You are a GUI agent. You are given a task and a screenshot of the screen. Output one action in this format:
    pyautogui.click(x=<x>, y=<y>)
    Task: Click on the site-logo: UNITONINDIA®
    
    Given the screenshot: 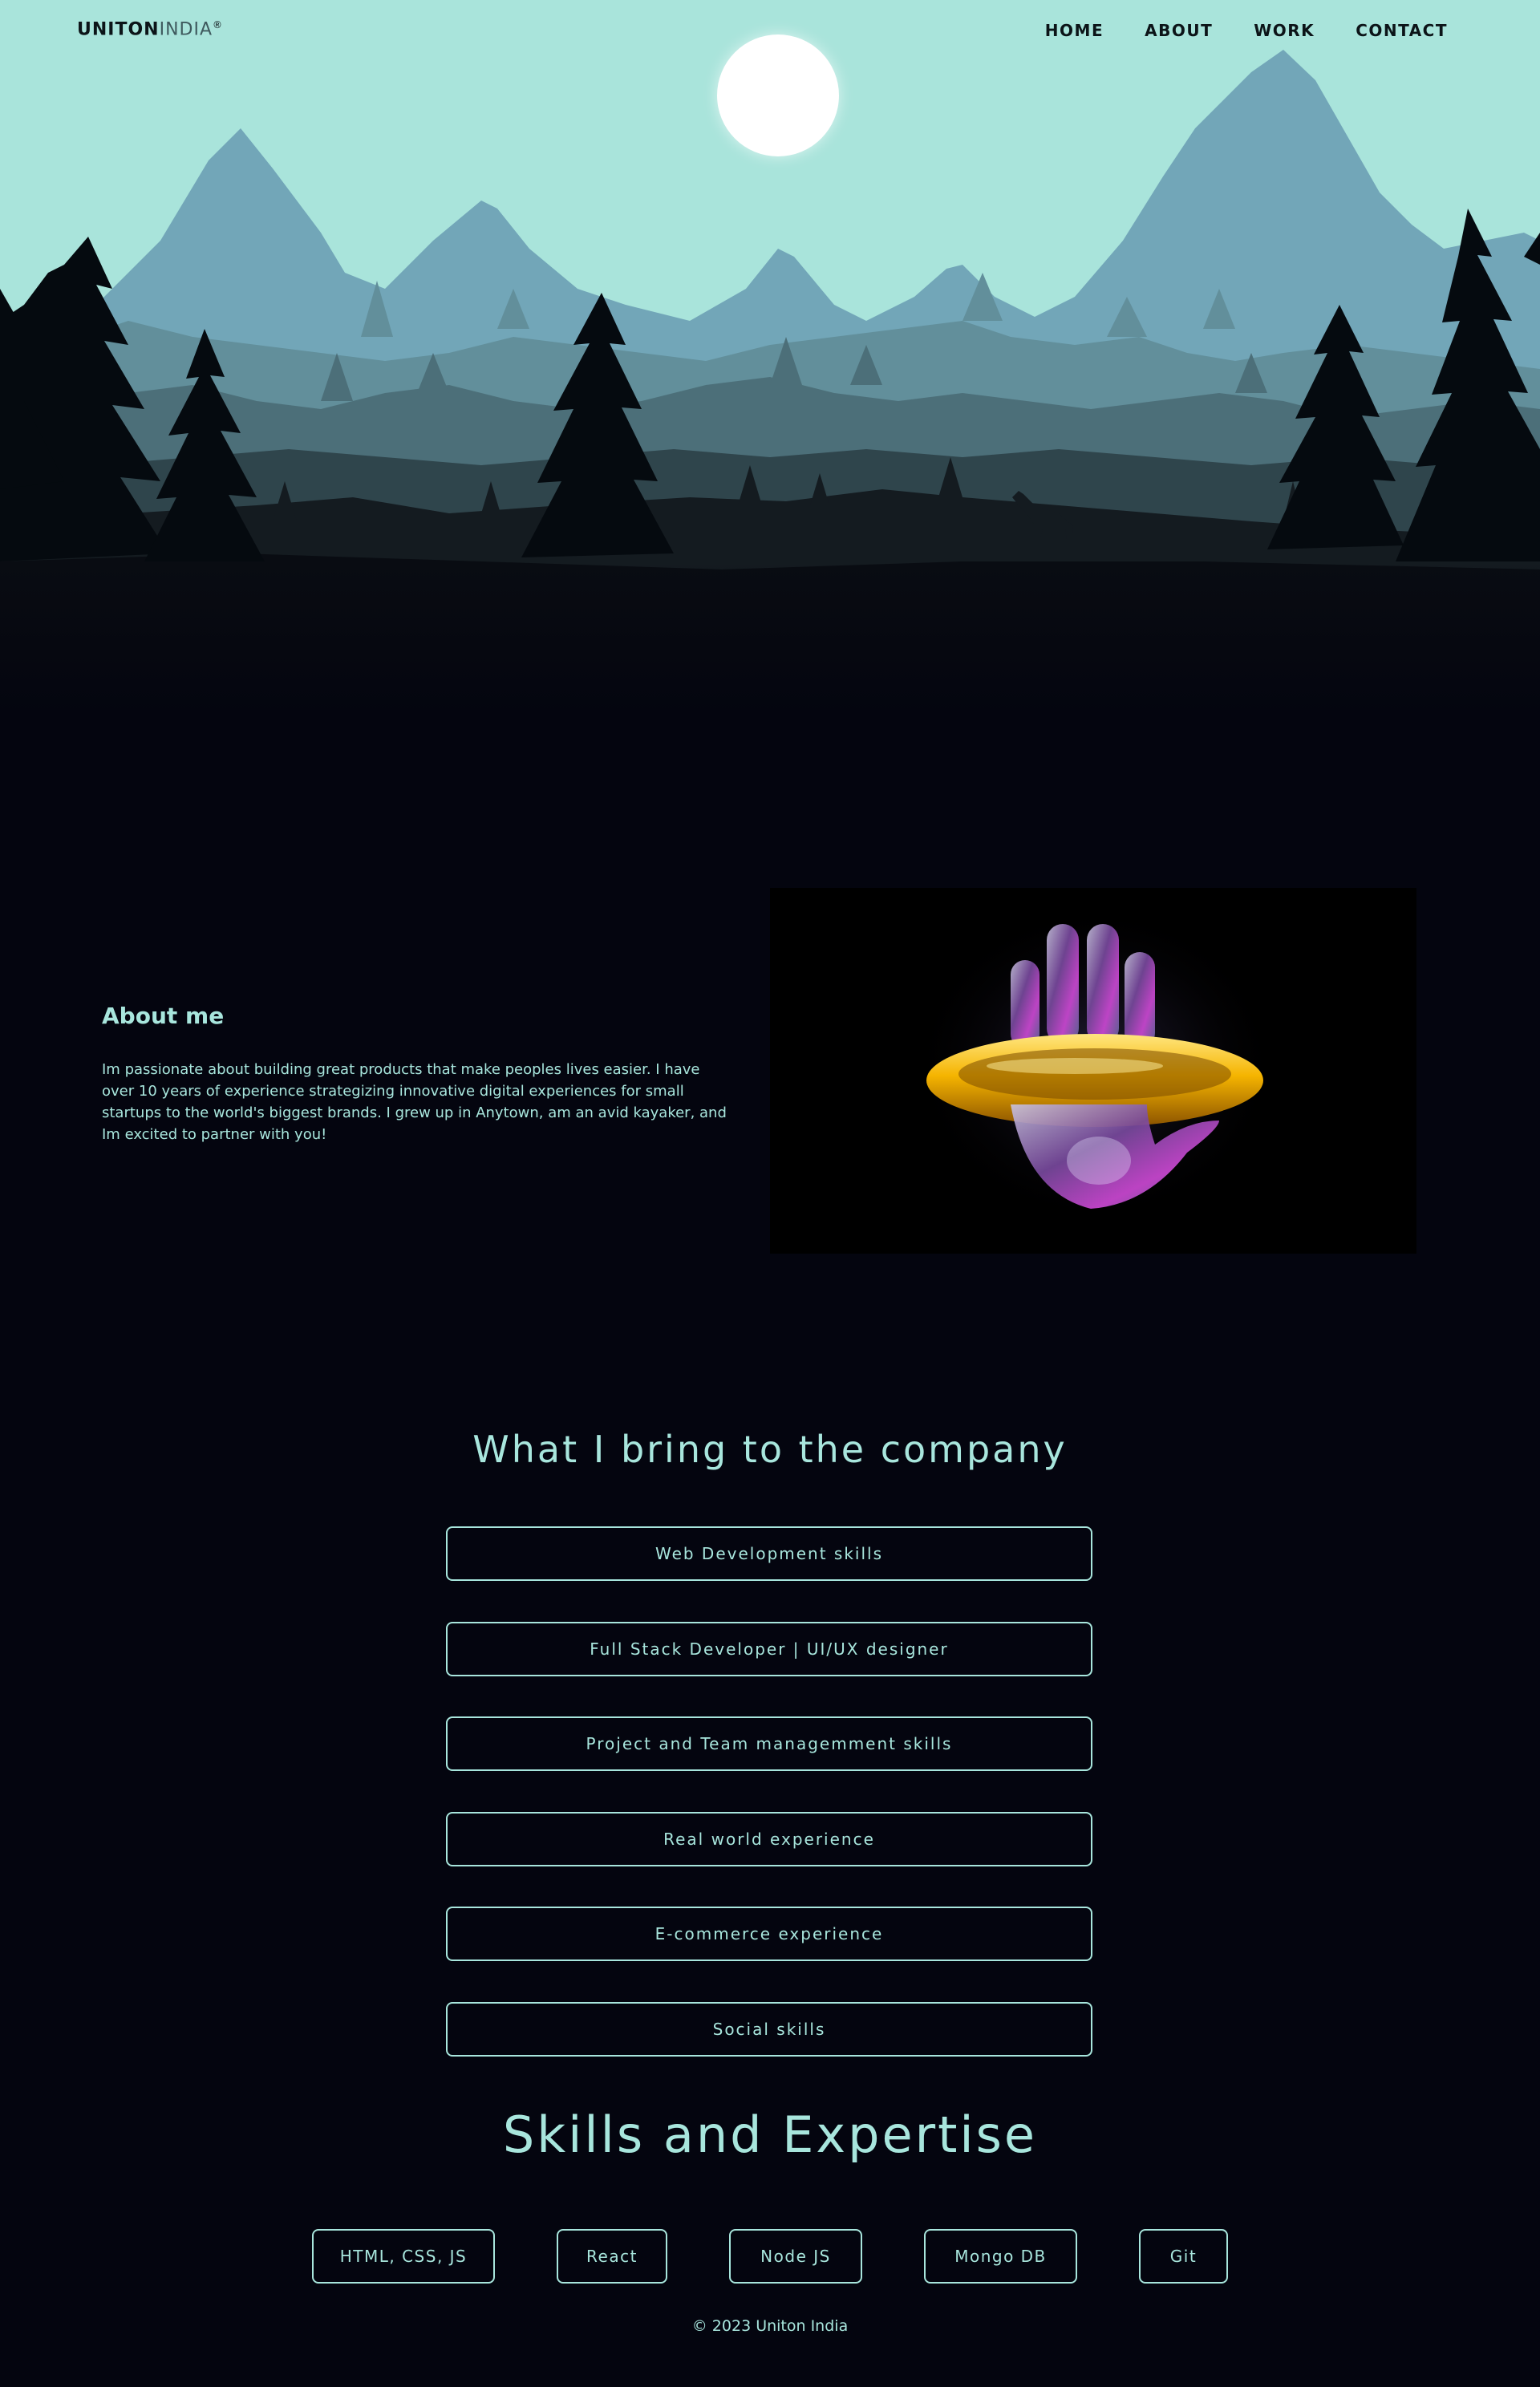 What is the action you would take?
    pyautogui.click(x=150, y=29)
    